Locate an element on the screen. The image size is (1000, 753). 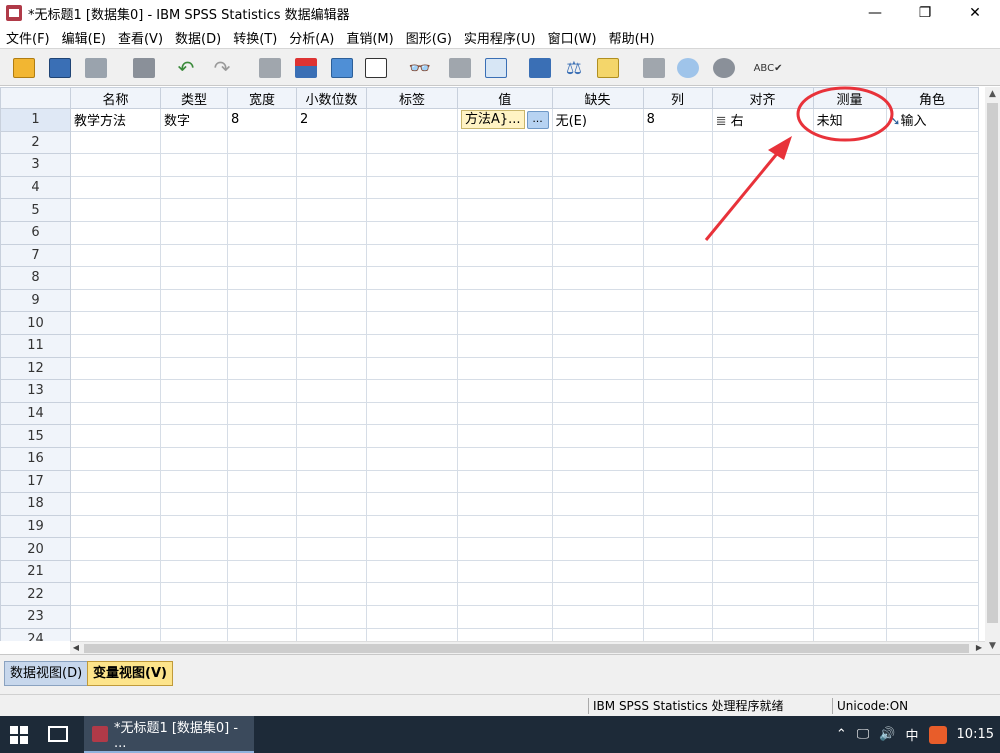
row-number: 21 is located at coordinates (35, 571).